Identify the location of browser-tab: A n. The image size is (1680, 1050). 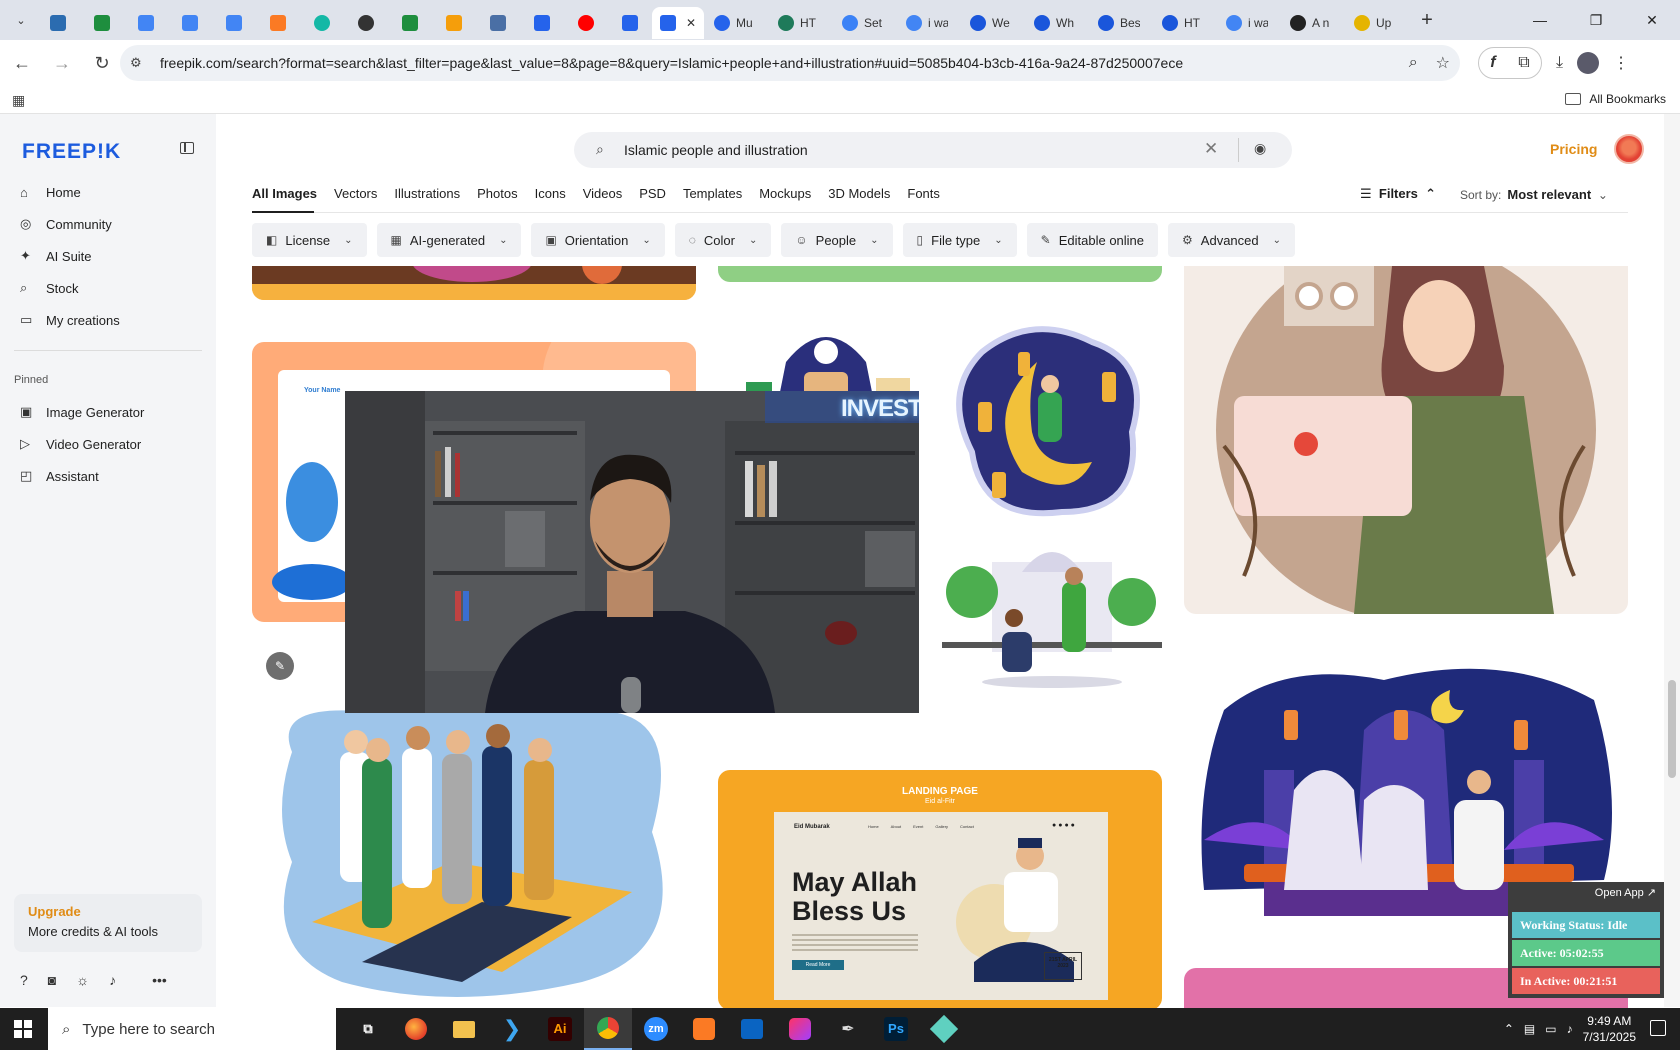
(1312, 23).